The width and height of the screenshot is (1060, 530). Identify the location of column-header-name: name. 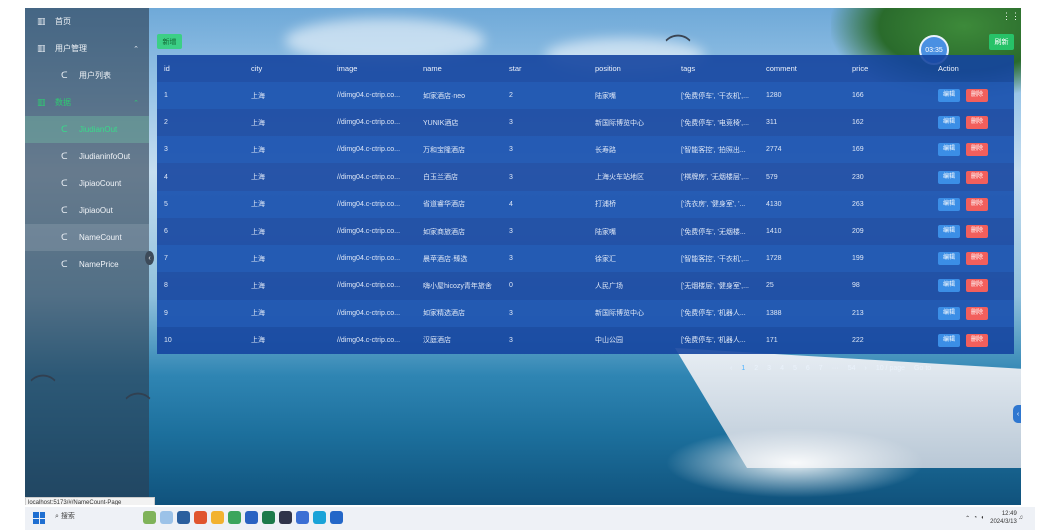
(432, 68).